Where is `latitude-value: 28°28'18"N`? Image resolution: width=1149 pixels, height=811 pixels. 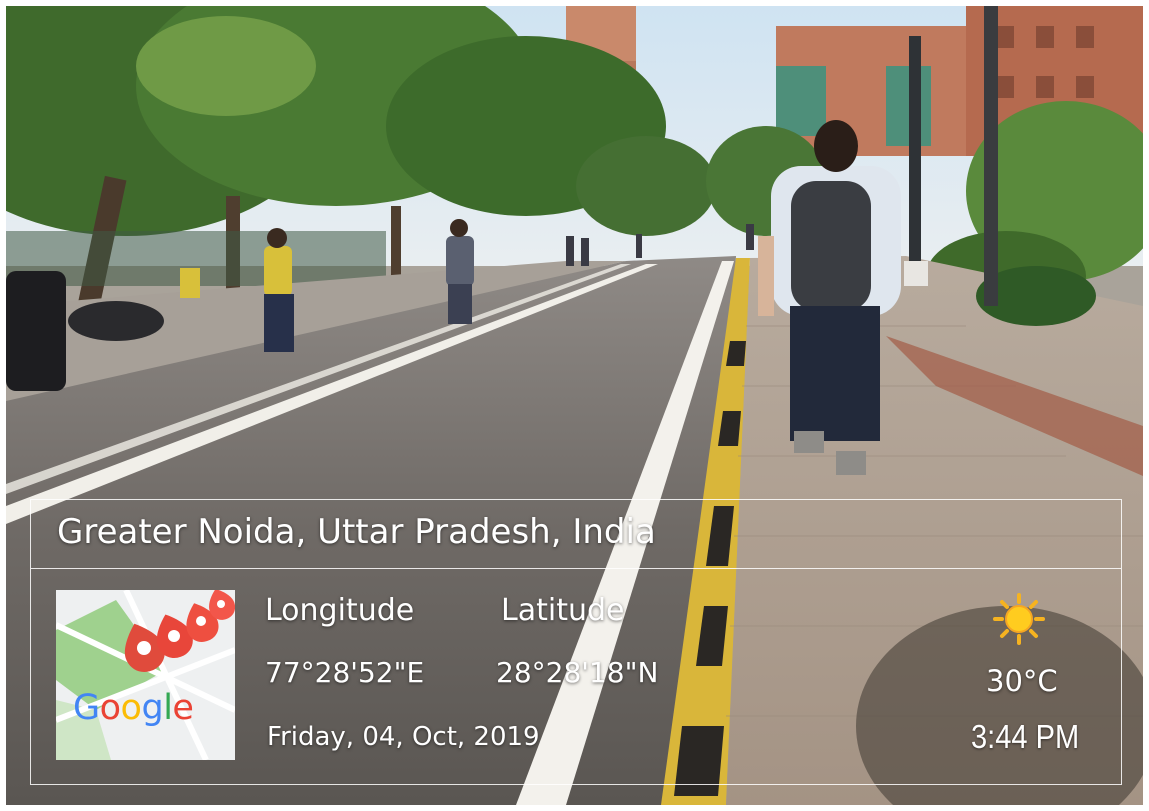 latitude-value: 28°28'18"N is located at coordinates (577, 672).